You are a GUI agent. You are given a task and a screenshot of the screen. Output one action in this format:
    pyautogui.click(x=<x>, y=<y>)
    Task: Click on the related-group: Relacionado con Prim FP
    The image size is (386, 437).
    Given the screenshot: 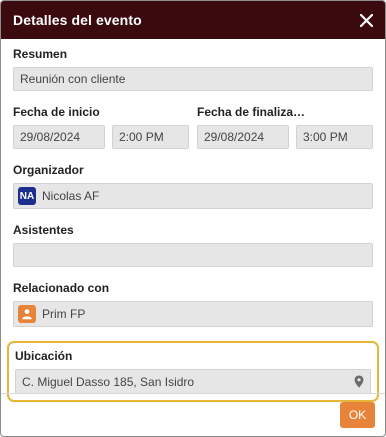 What is the action you would take?
    pyautogui.click(x=193, y=304)
    